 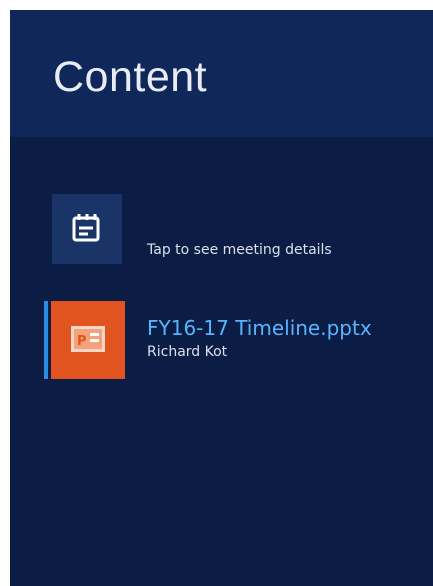 What do you see at coordinates (46, 340) in the screenshot?
I see `selection-indicator` at bounding box center [46, 340].